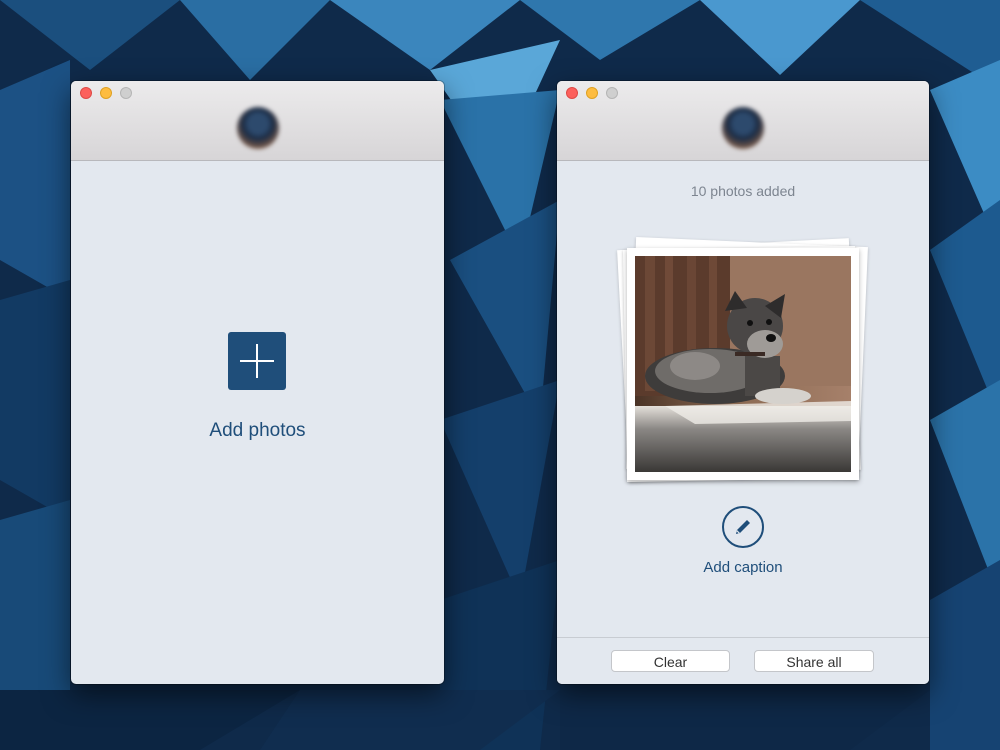 The width and height of the screenshot is (1000, 750). I want to click on action-bar: Clear Share all, so click(743, 660).